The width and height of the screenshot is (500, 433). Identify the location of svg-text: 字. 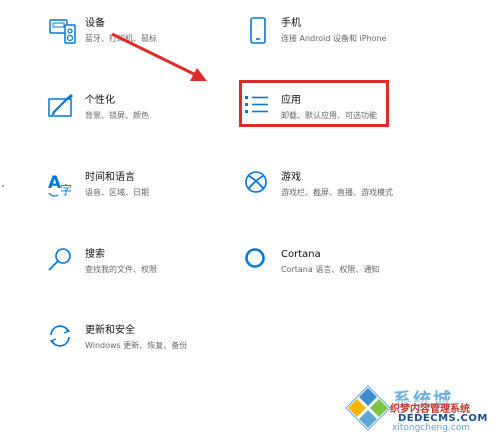
(66, 189).